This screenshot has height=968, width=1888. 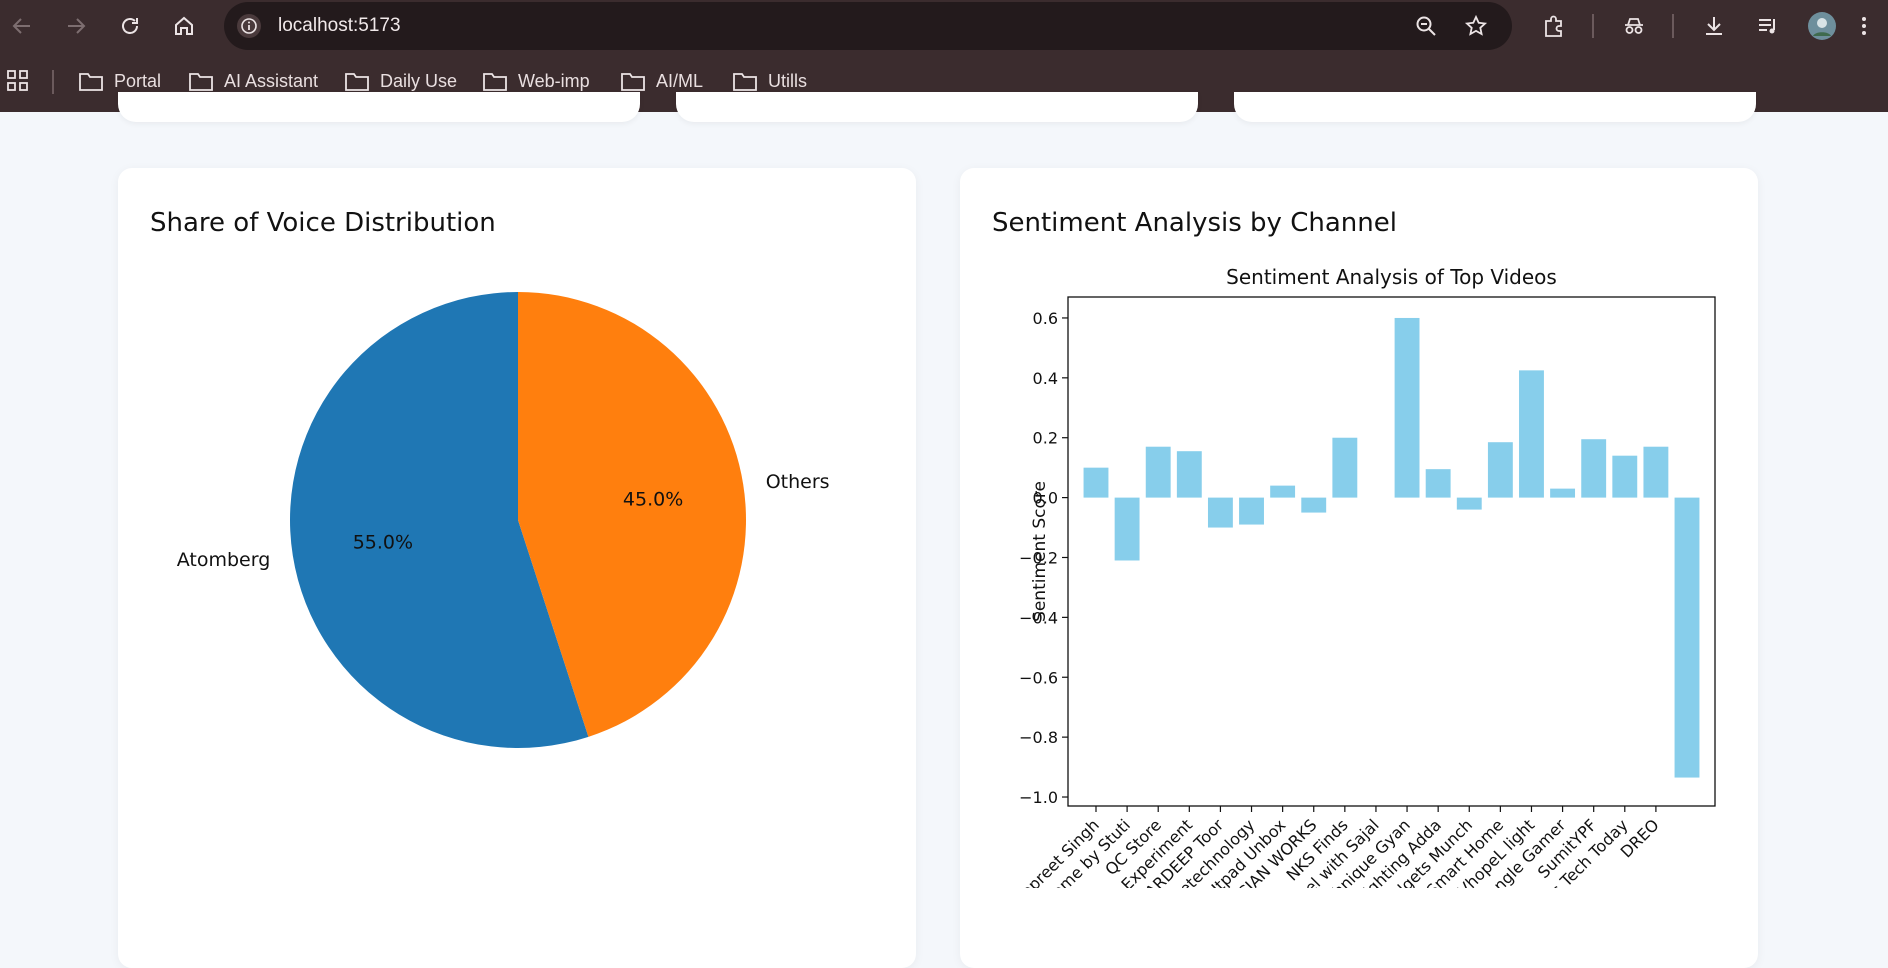 What do you see at coordinates (271, 80) in the screenshot?
I see `bookmark-label: AI Assistant` at bounding box center [271, 80].